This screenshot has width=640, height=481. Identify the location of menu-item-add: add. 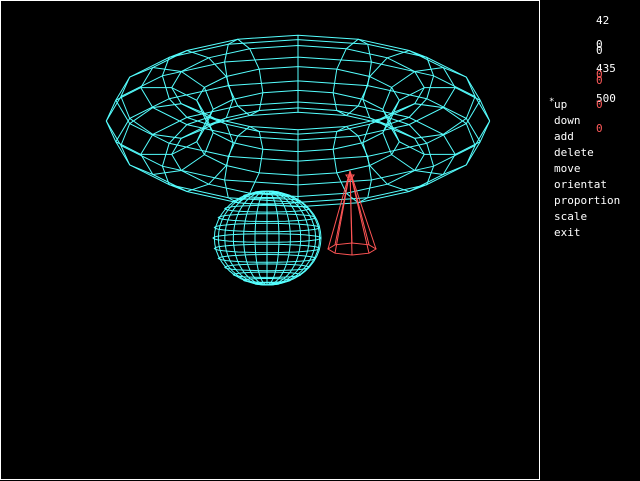
(587, 137).